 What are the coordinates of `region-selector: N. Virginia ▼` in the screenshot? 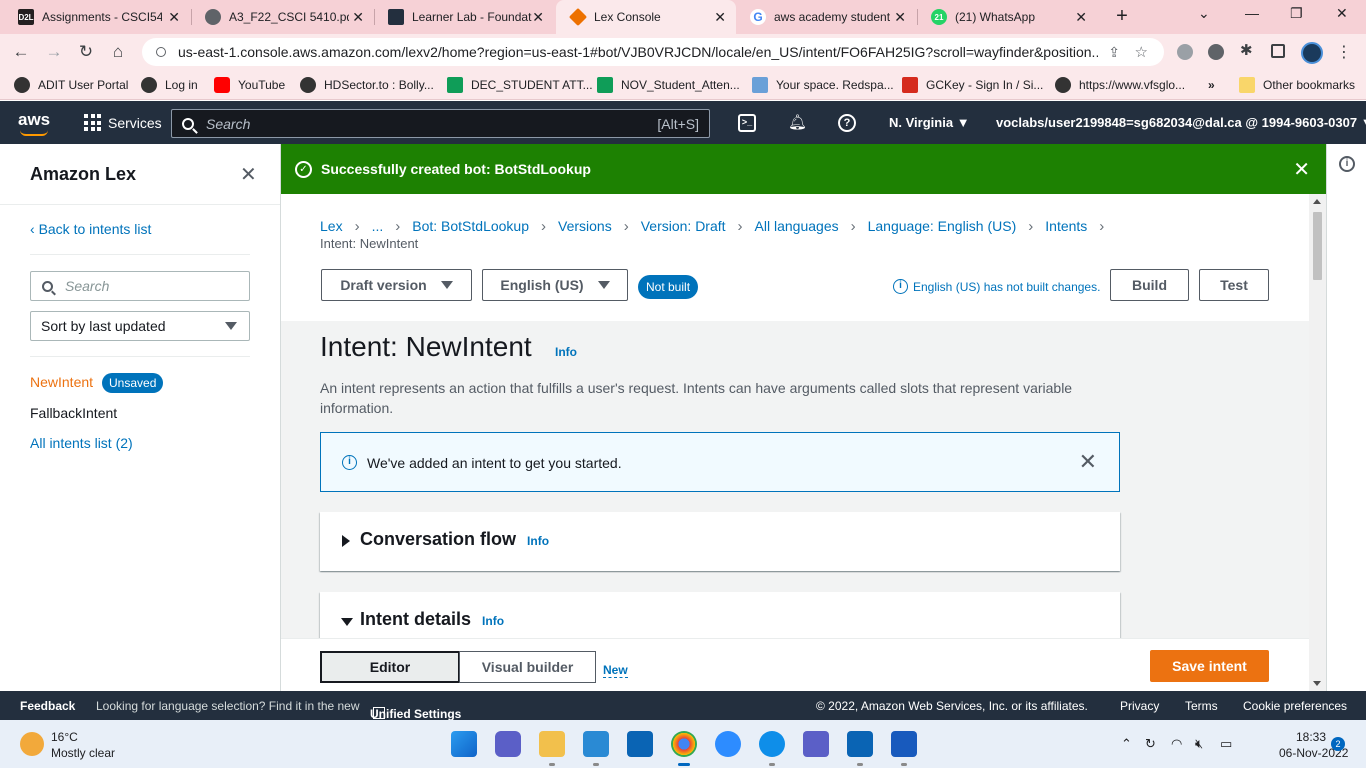 It's located at (929, 122).